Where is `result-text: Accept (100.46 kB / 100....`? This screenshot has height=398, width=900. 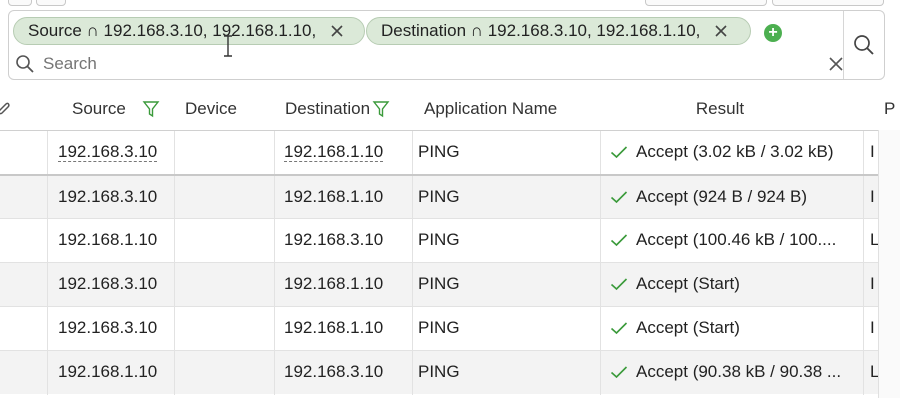 result-text: Accept (100.46 kB / 100.... is located at coordinates (736, 239).